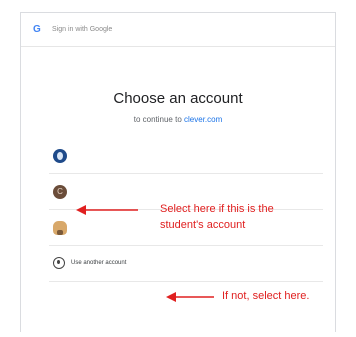 The image size is (356, 337). What do you see at coordinates (217, 209) in the screenshot?
I see `annotation-select-line1: Select here if this is the` at bounding box center [217, 209].